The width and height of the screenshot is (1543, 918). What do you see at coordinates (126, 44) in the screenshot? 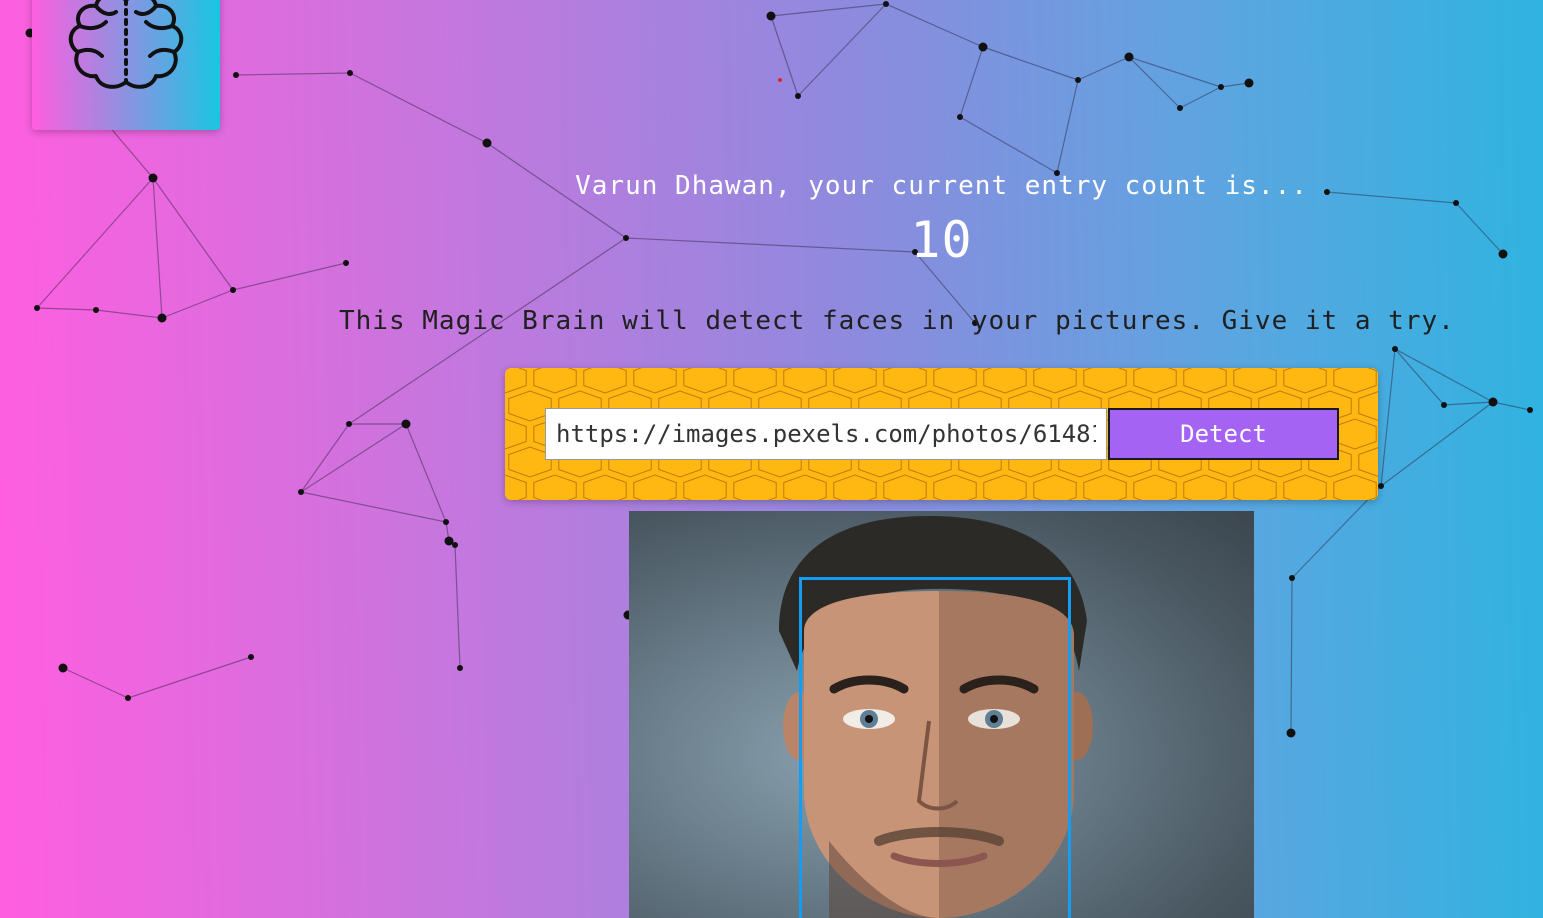
I see `brain-icon` at bounding box center [126, 44].